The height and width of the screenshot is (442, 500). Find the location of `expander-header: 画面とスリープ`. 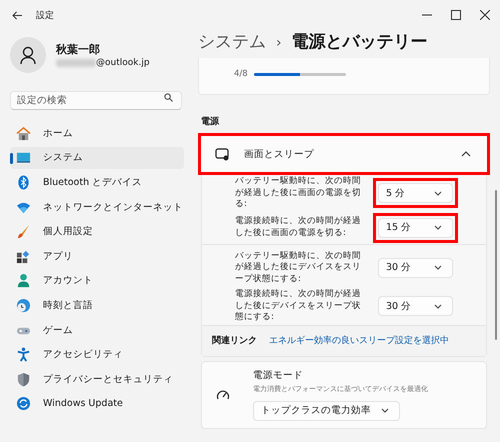

expander-header: 画面とスリープ is located at coordinates (344, 154).